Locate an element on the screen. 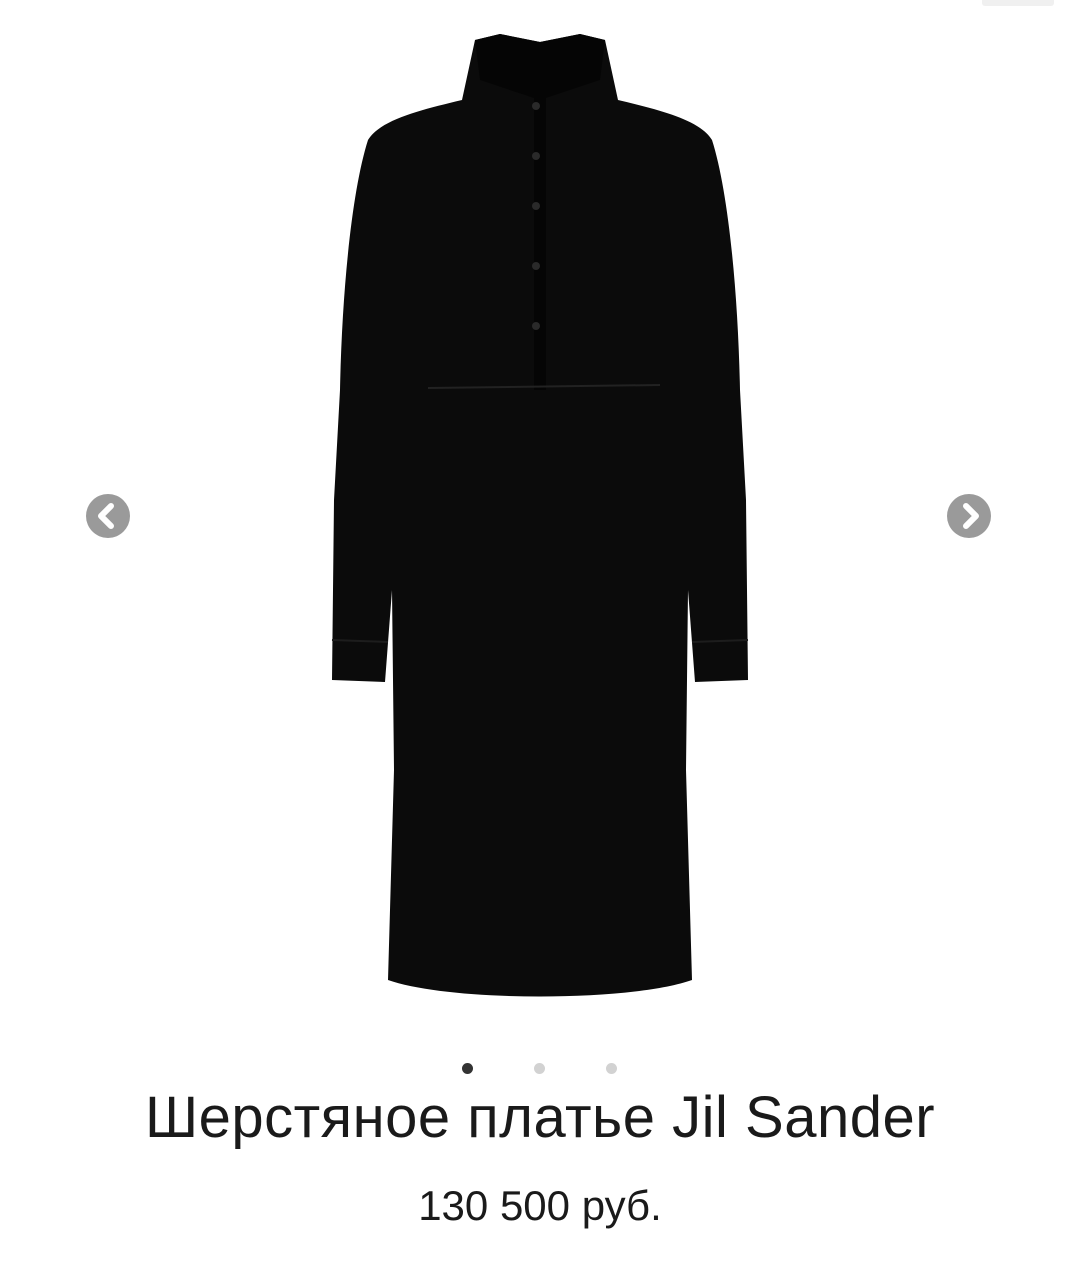 Image resolution: width=1080 pixels, height=1280 pixels. chevron-right-icon is located at coordinates (971, 516).